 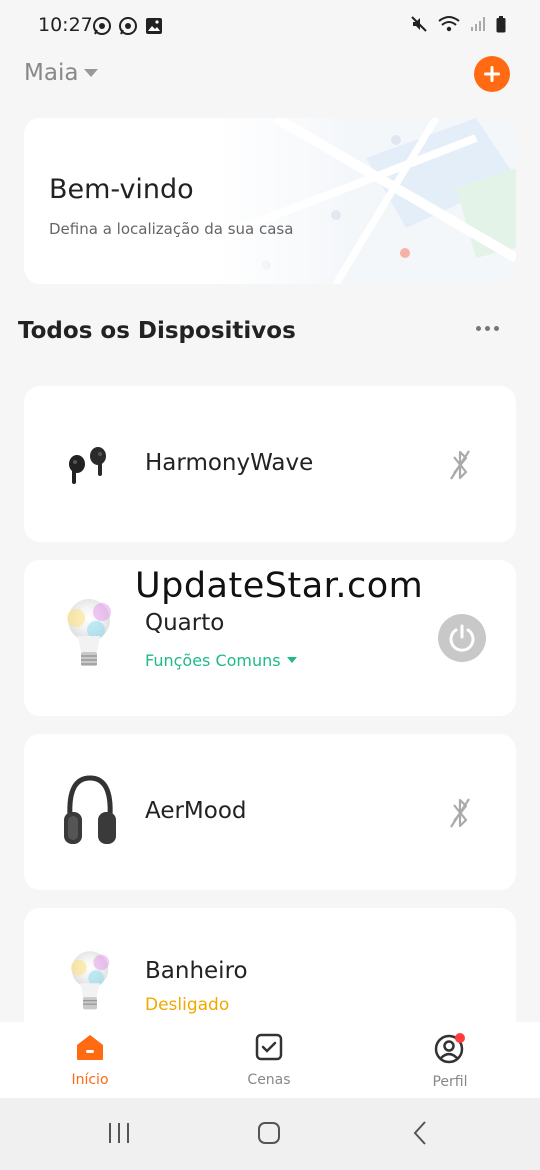 I want to click on bottom-tab-bar: Início Cenas Perfil, so click(x=270, y=1060).